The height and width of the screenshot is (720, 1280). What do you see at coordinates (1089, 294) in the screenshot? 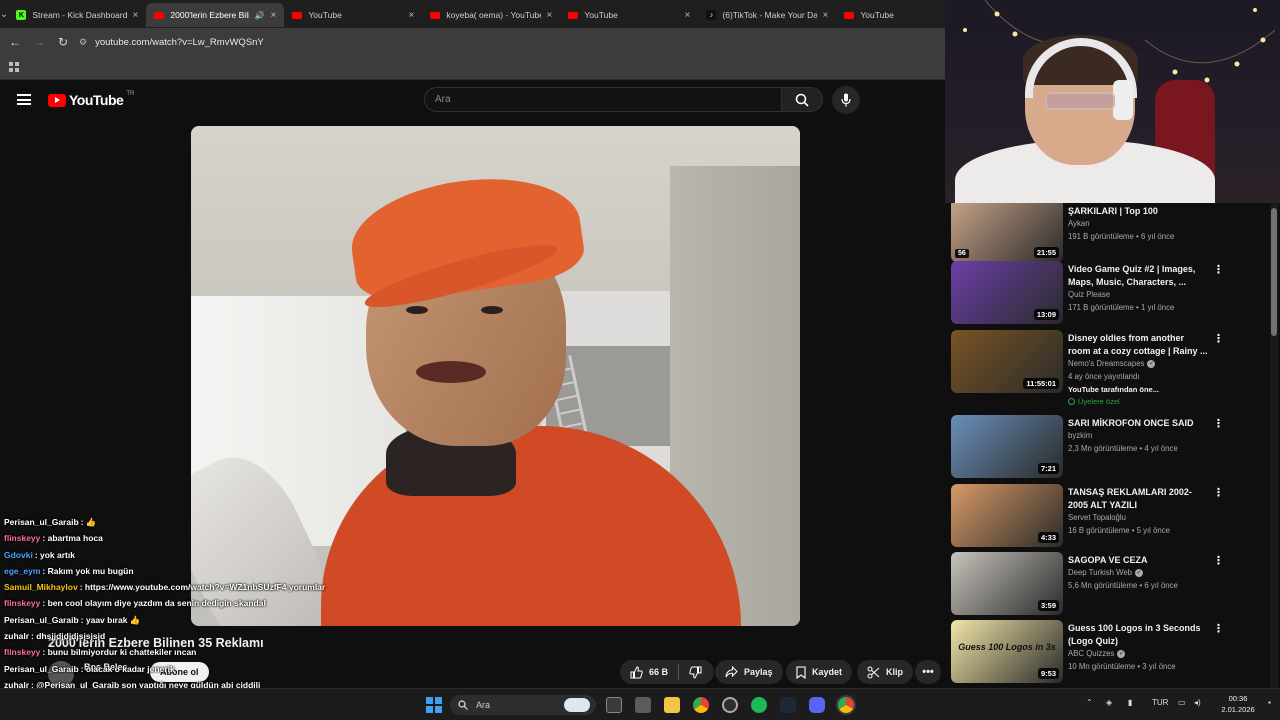
I see `recommended-channel: Quiz Please` at bounding box center [1089, 294].